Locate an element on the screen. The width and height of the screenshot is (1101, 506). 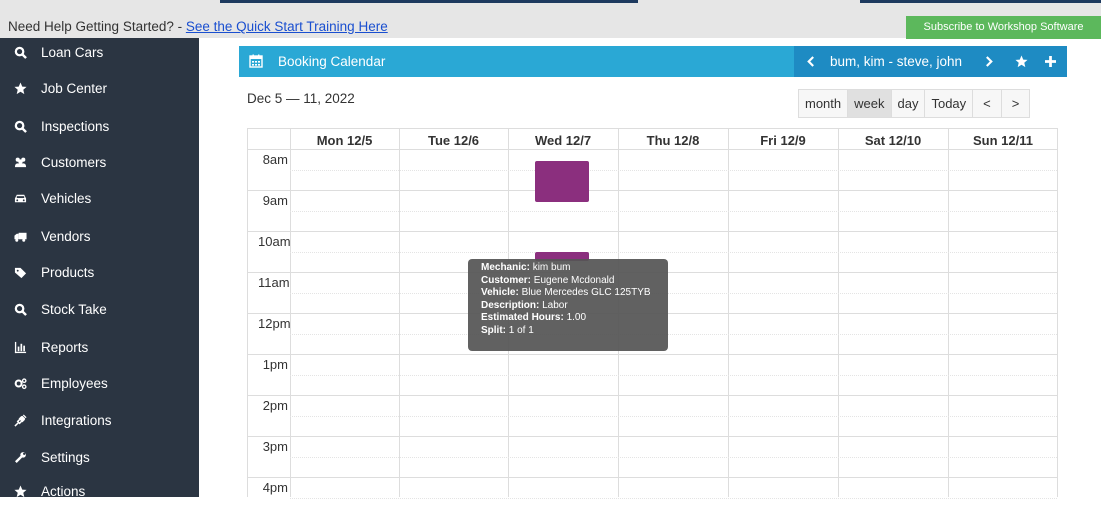
tooltip-label: Customer: is located at coordinates (506, 280).